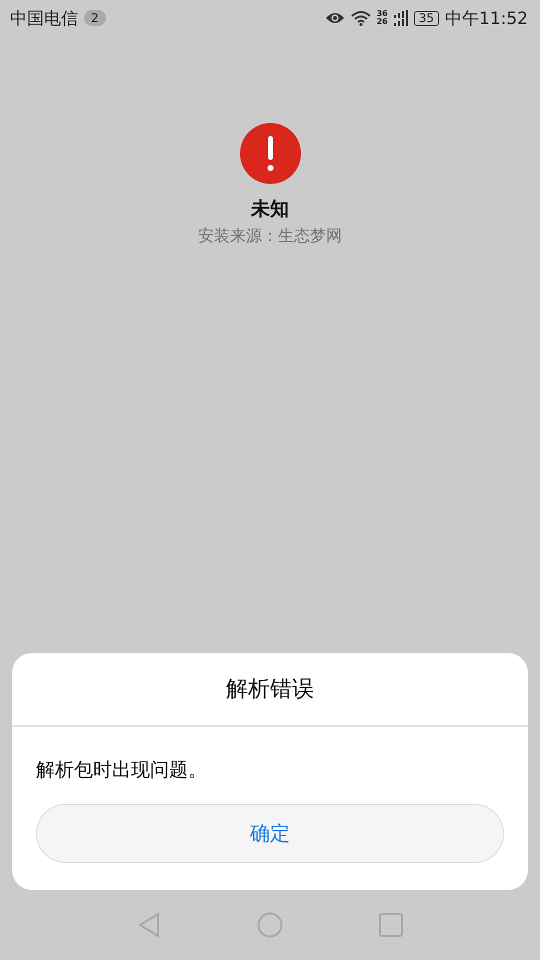 The width and height of the screenshot is (540, 960). What do you see at coordinates (486, 19) in the screenshot?
I see `clock: 中午11:52` at bounding box center [486, 19].